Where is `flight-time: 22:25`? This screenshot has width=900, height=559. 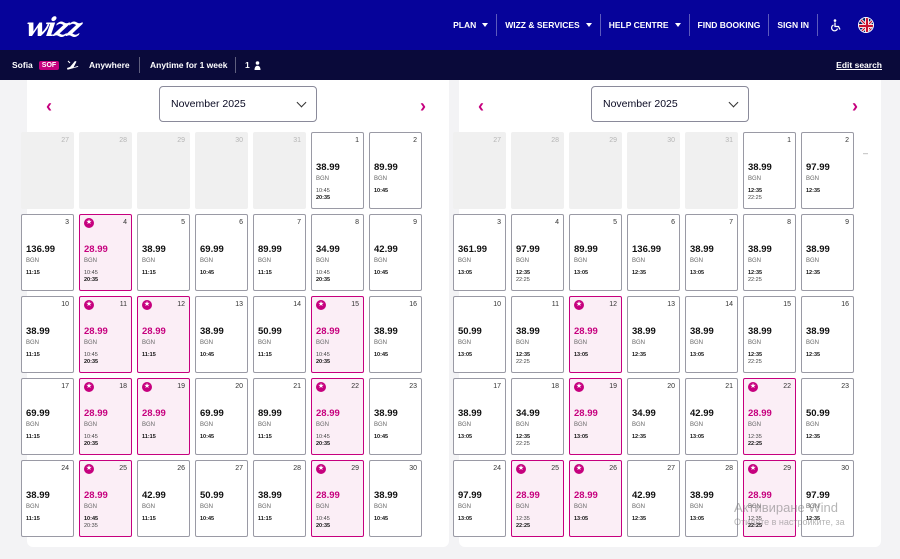 flight-time: 22:25 is located at coordinates (755, 444).